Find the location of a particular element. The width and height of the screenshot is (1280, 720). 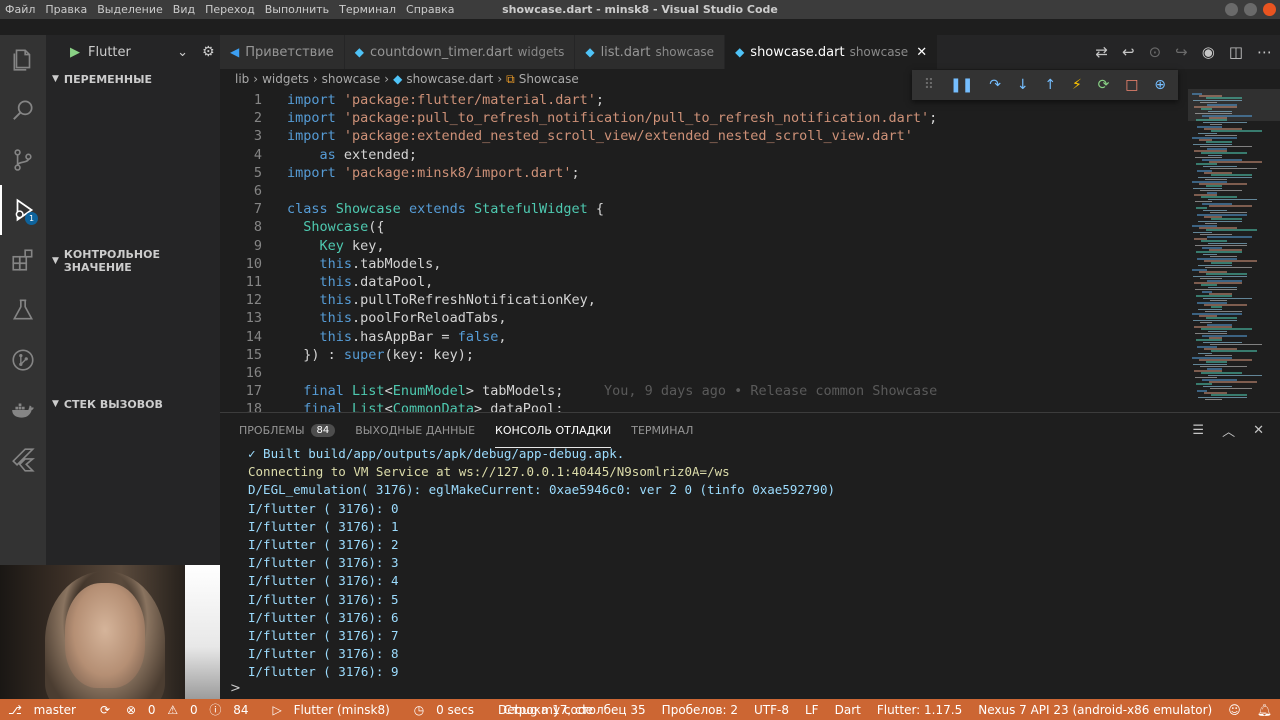

console-prompt: > is located at coordinates (235, 688).